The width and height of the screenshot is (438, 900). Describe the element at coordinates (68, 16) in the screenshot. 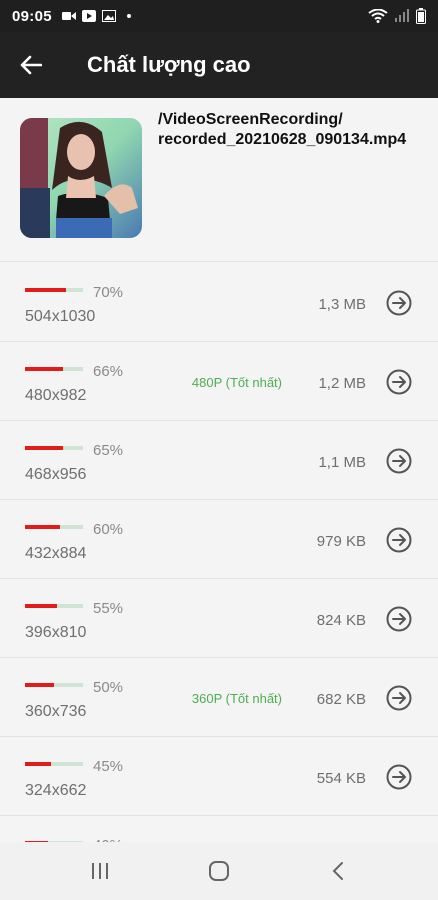

I see `video-camera-icon` at that location.